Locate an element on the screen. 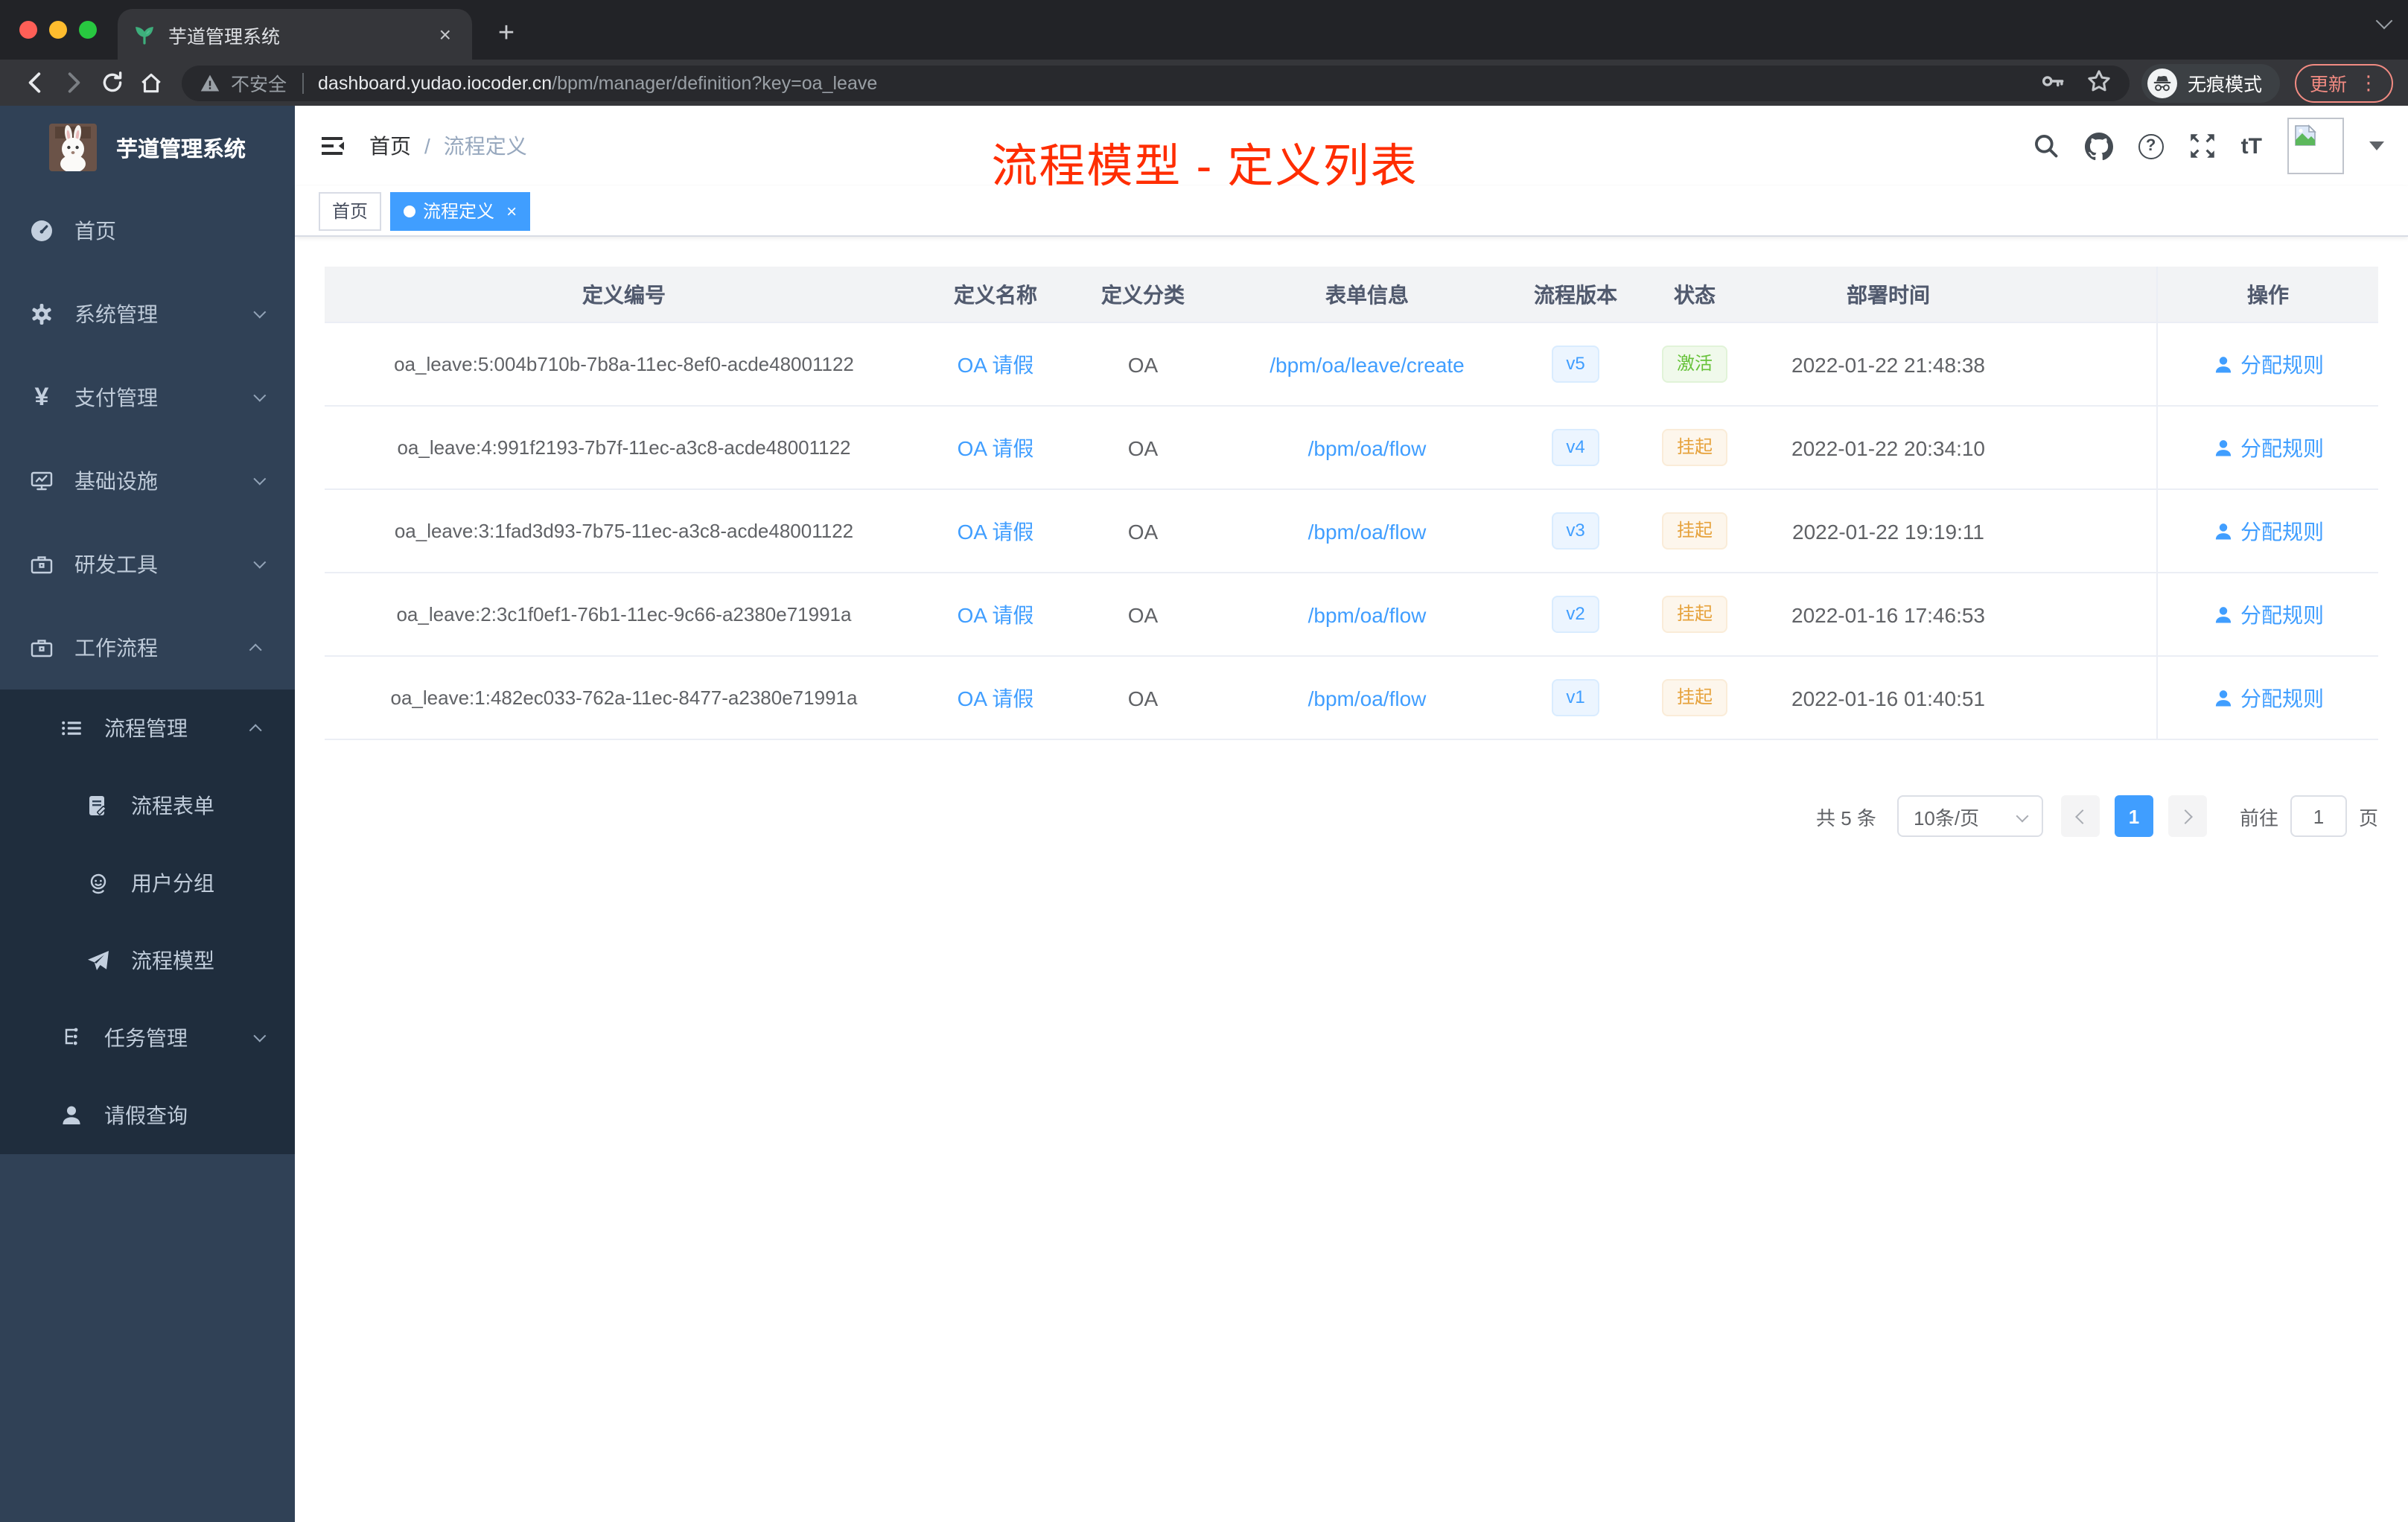  zoom-window-button is located at coordinates (88, 30).